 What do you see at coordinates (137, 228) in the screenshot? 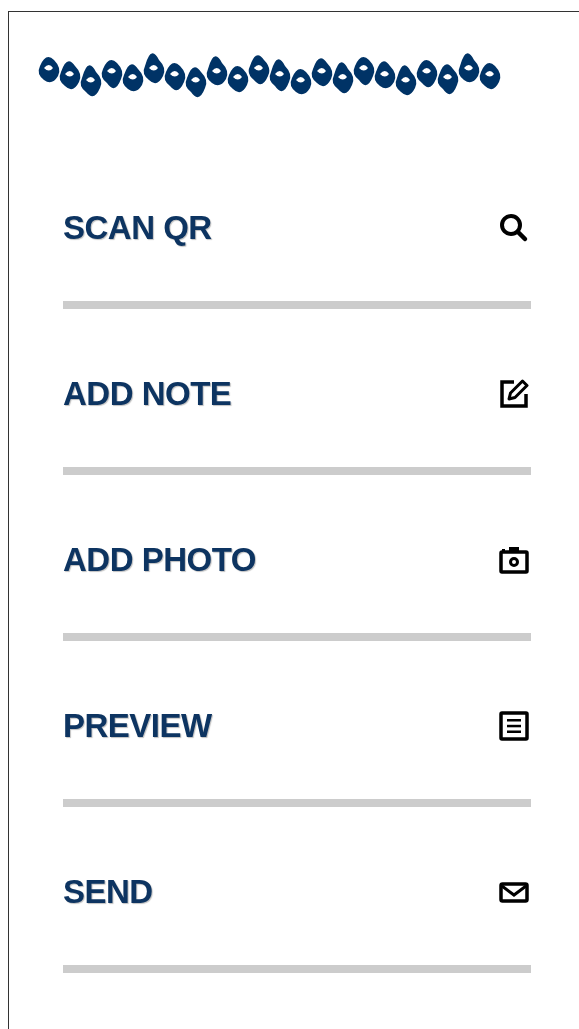
I see `menu-item: SCAN QR` at bounding box center [137, 228].